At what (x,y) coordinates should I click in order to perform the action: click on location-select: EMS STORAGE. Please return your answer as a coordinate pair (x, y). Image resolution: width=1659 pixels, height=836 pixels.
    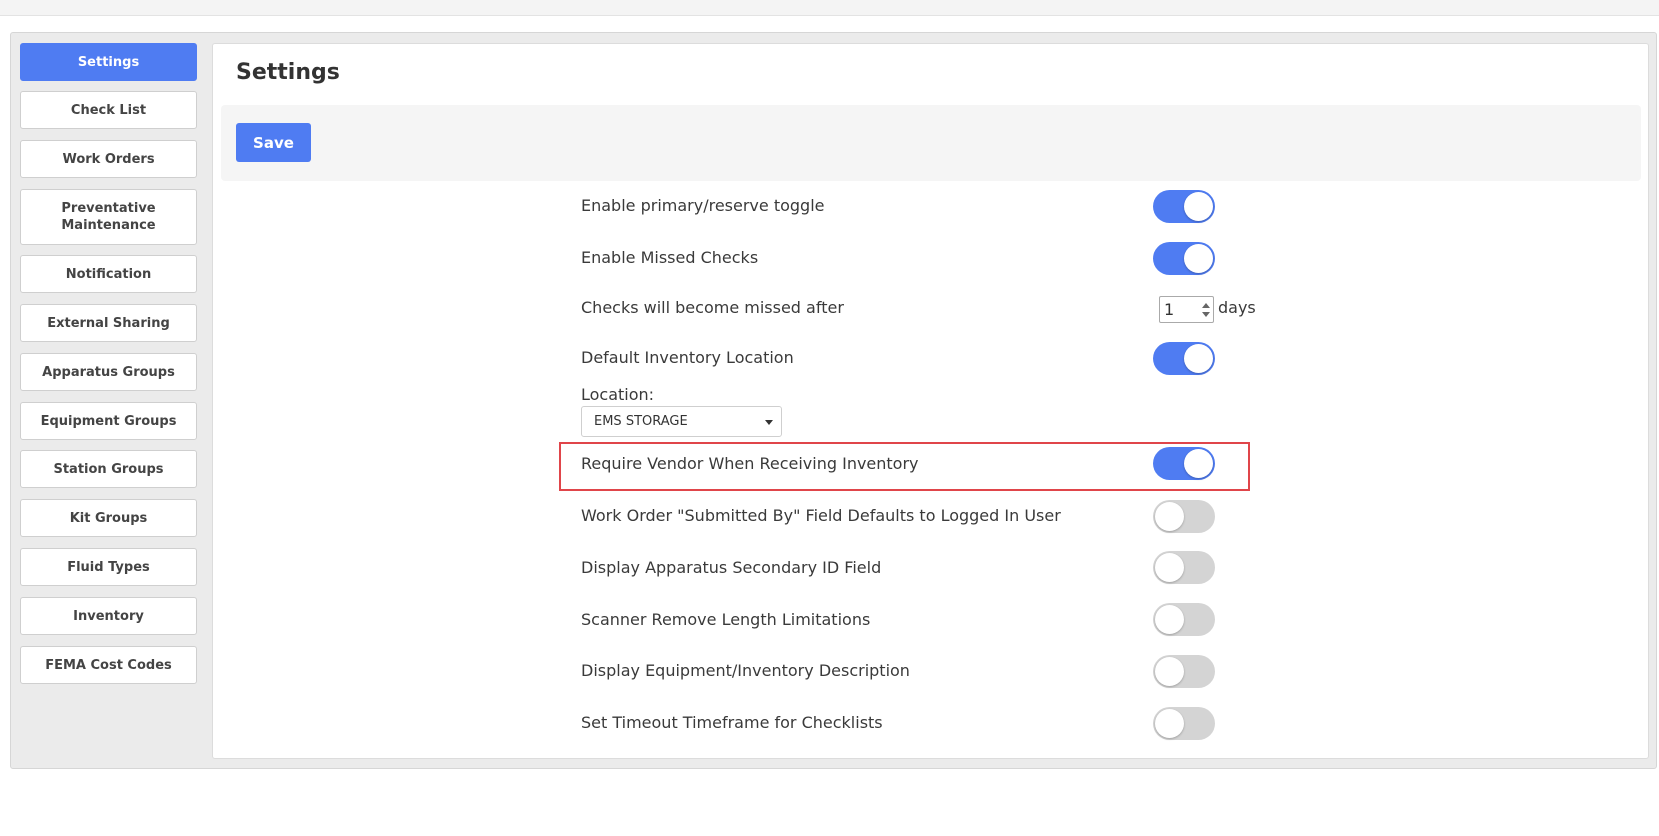
    Looking at the image, I should click on (681, 421).